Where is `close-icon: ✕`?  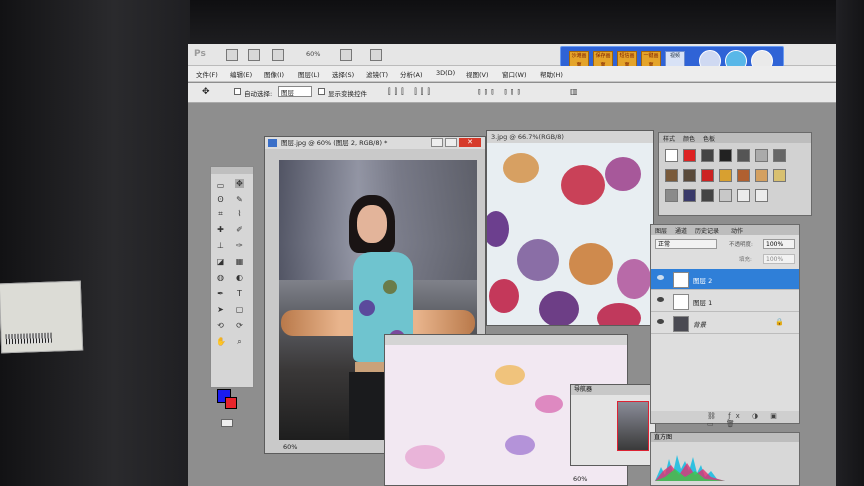
close-icon: ✕ is located at coordinates (470, 142).